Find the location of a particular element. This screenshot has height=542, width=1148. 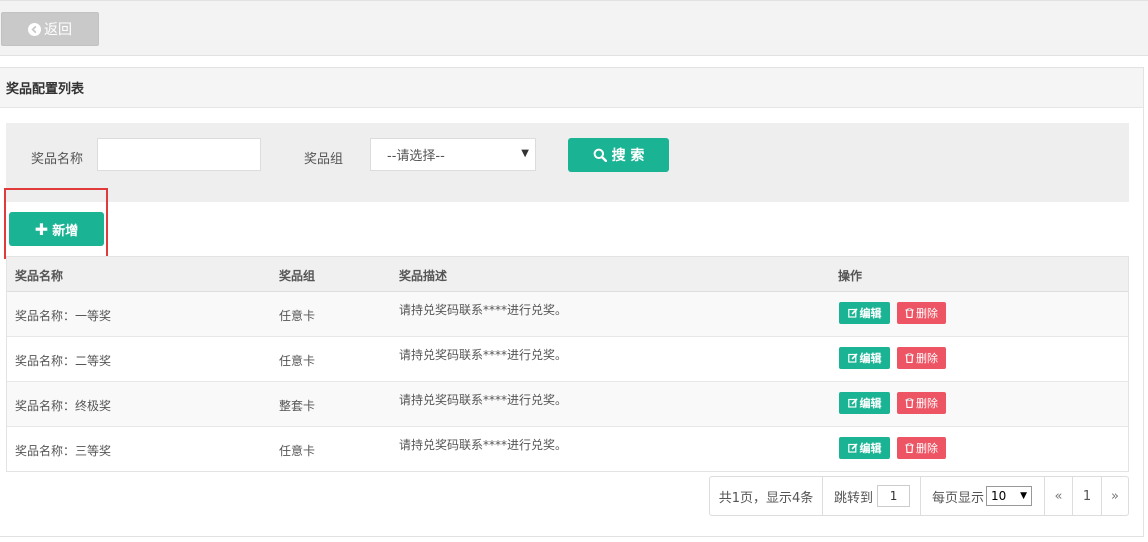

pagination-jump: 跳转到 1 is located at coordinates (871, 496).